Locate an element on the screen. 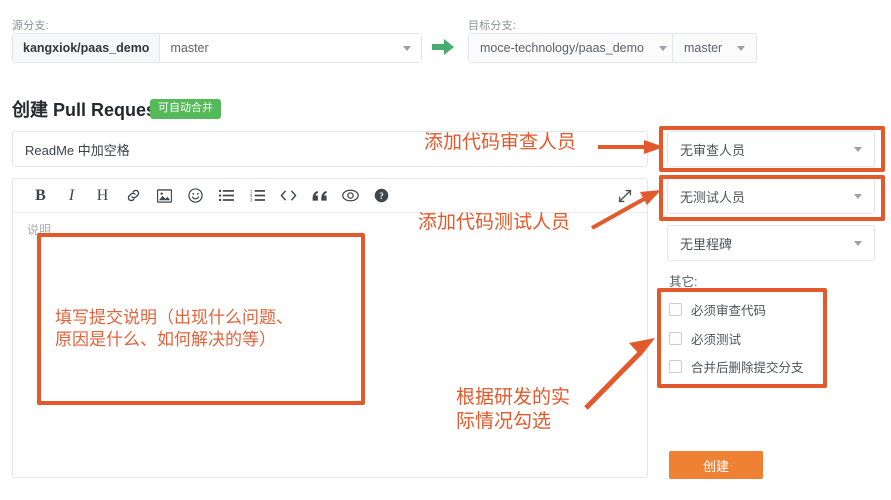  source-branch-label: 源分支: is located at coordinates (30, 26).